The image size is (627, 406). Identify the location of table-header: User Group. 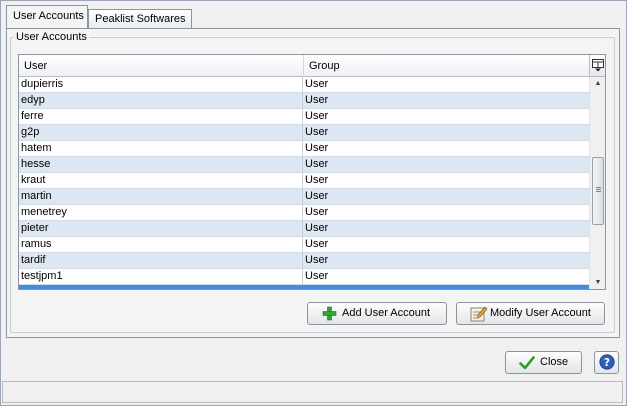
(304, 66).